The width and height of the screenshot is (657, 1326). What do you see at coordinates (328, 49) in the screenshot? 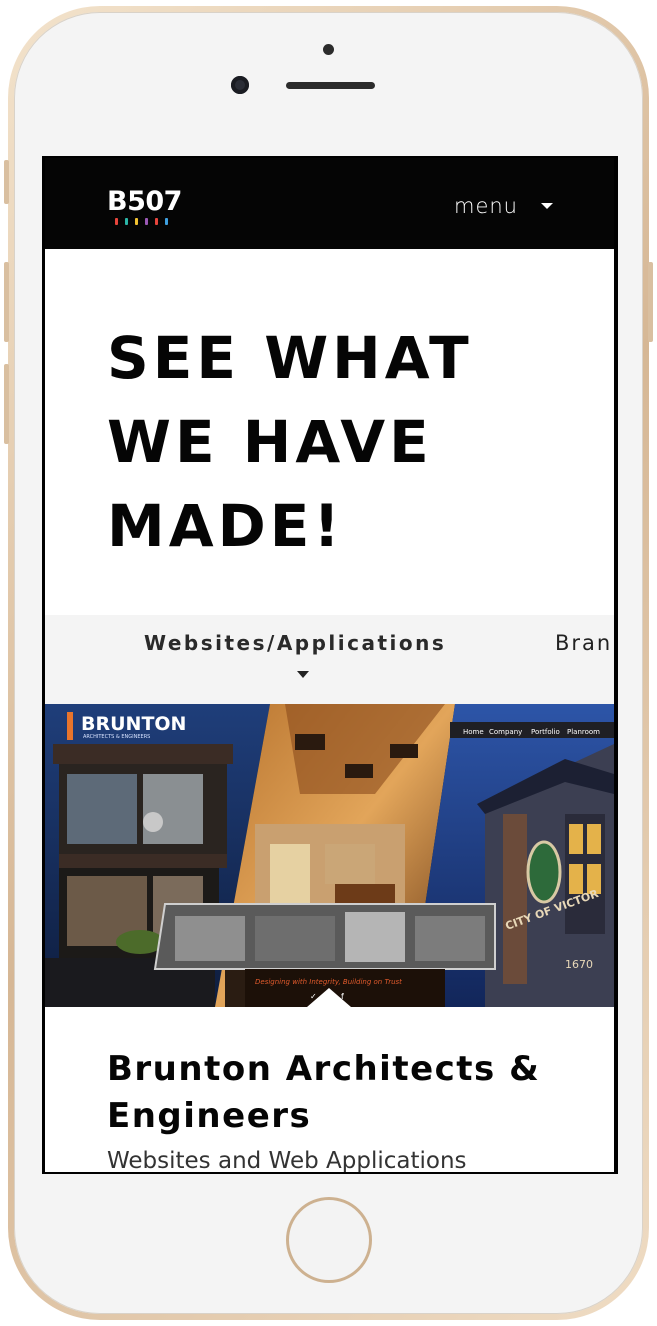
I see `proximity-sensor` at bounding box center [328, 49].